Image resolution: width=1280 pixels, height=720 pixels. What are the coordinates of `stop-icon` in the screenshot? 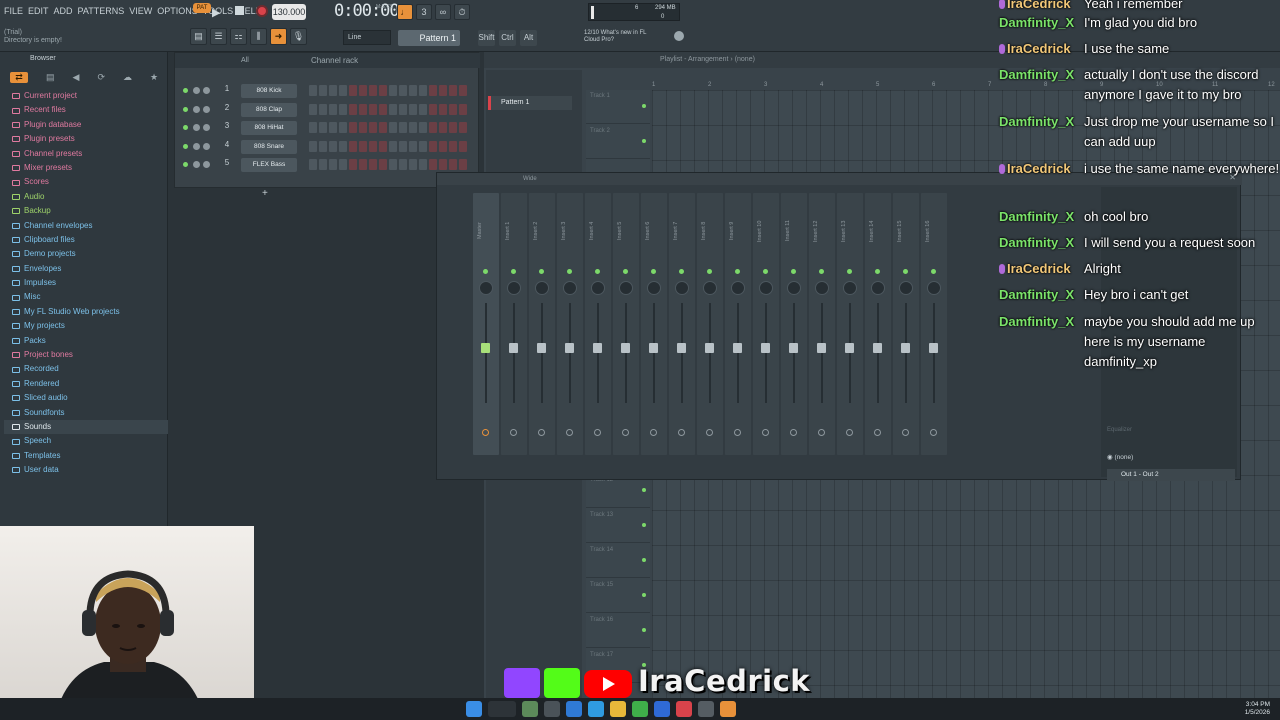 It's located at (239, 10).